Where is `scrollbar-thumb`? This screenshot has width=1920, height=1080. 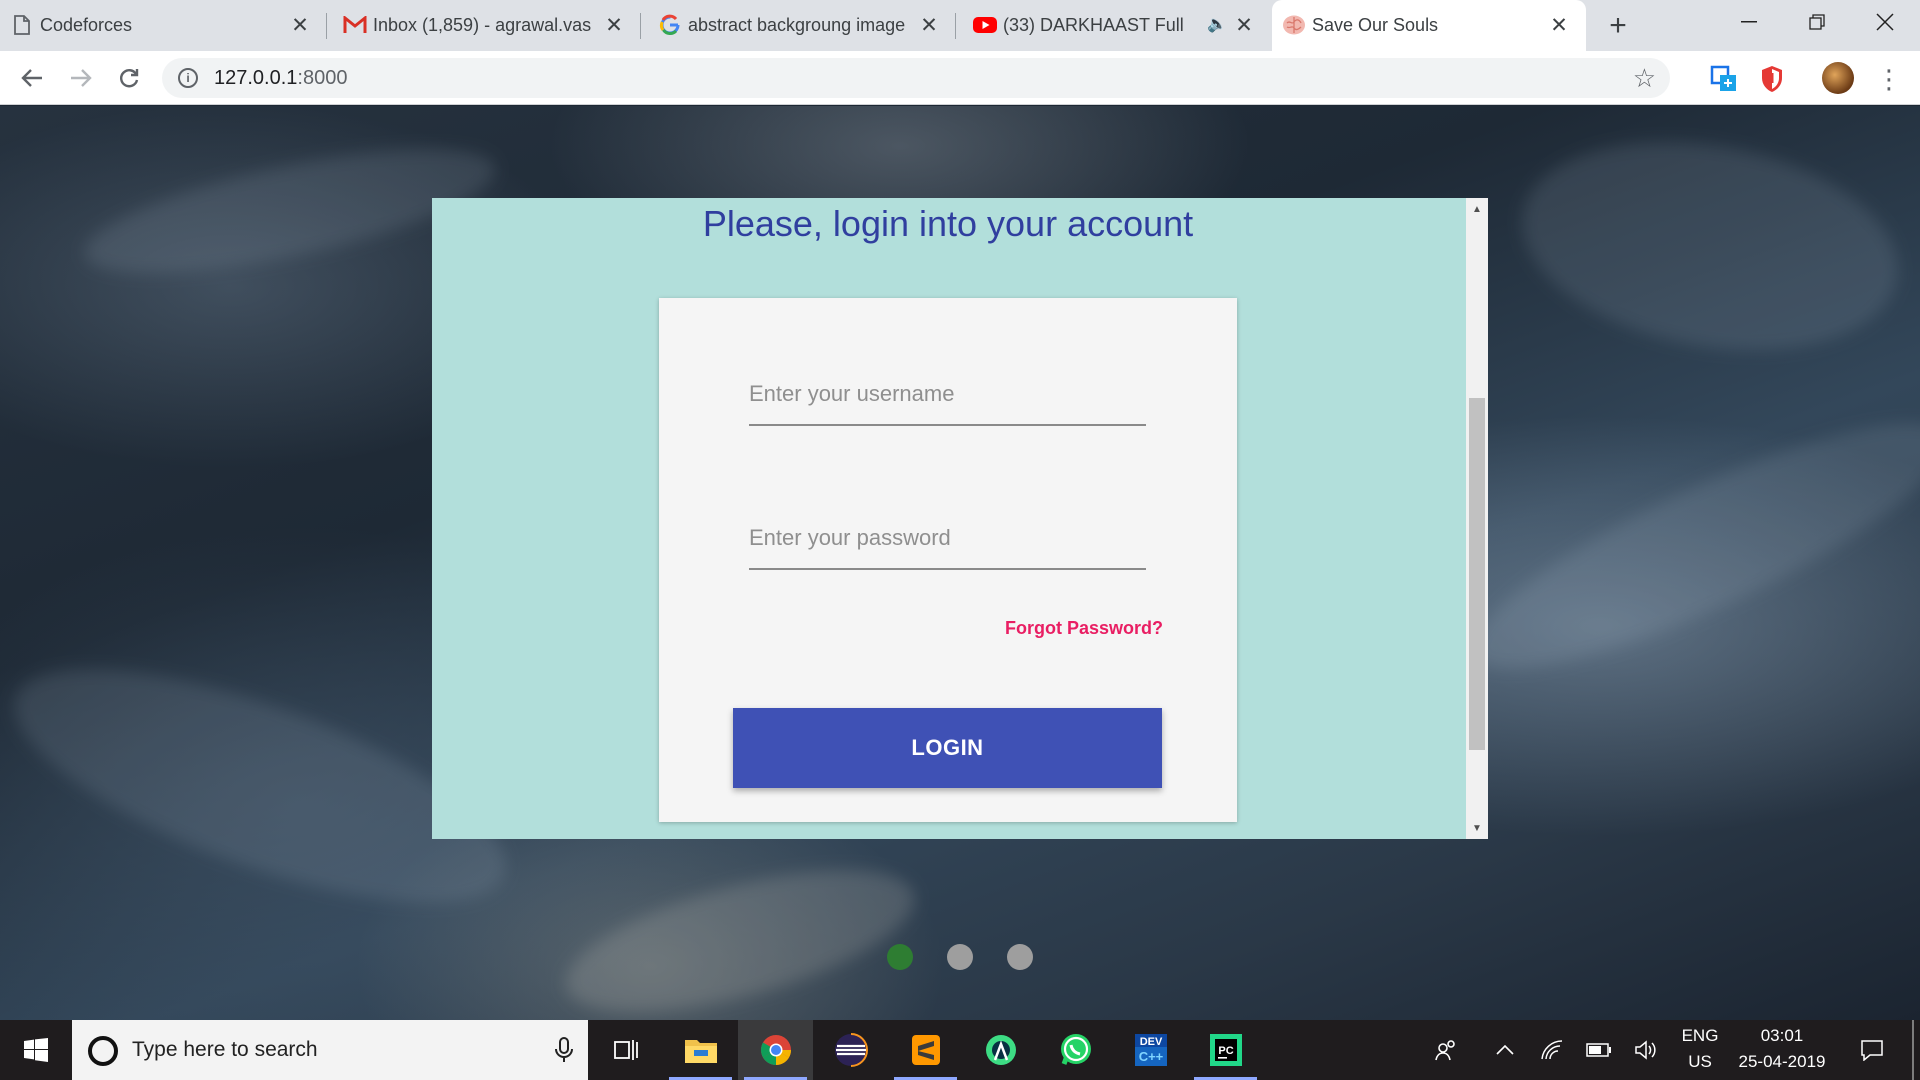 scrollbar-thumb is located at coordinates (1477, 574).